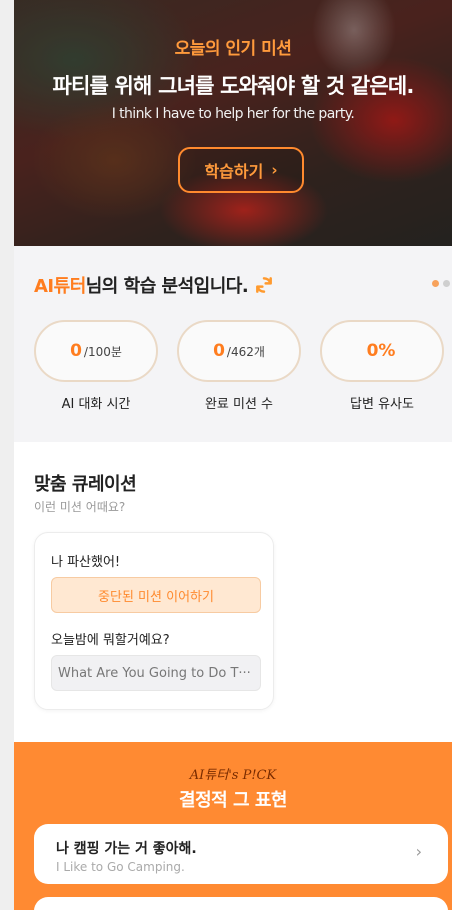  What do you see at coordinates (156, 595) in the screenshot?
I see `resume-mission-button: 중단된 미션 이어하기` at bounding box center [156, 595].